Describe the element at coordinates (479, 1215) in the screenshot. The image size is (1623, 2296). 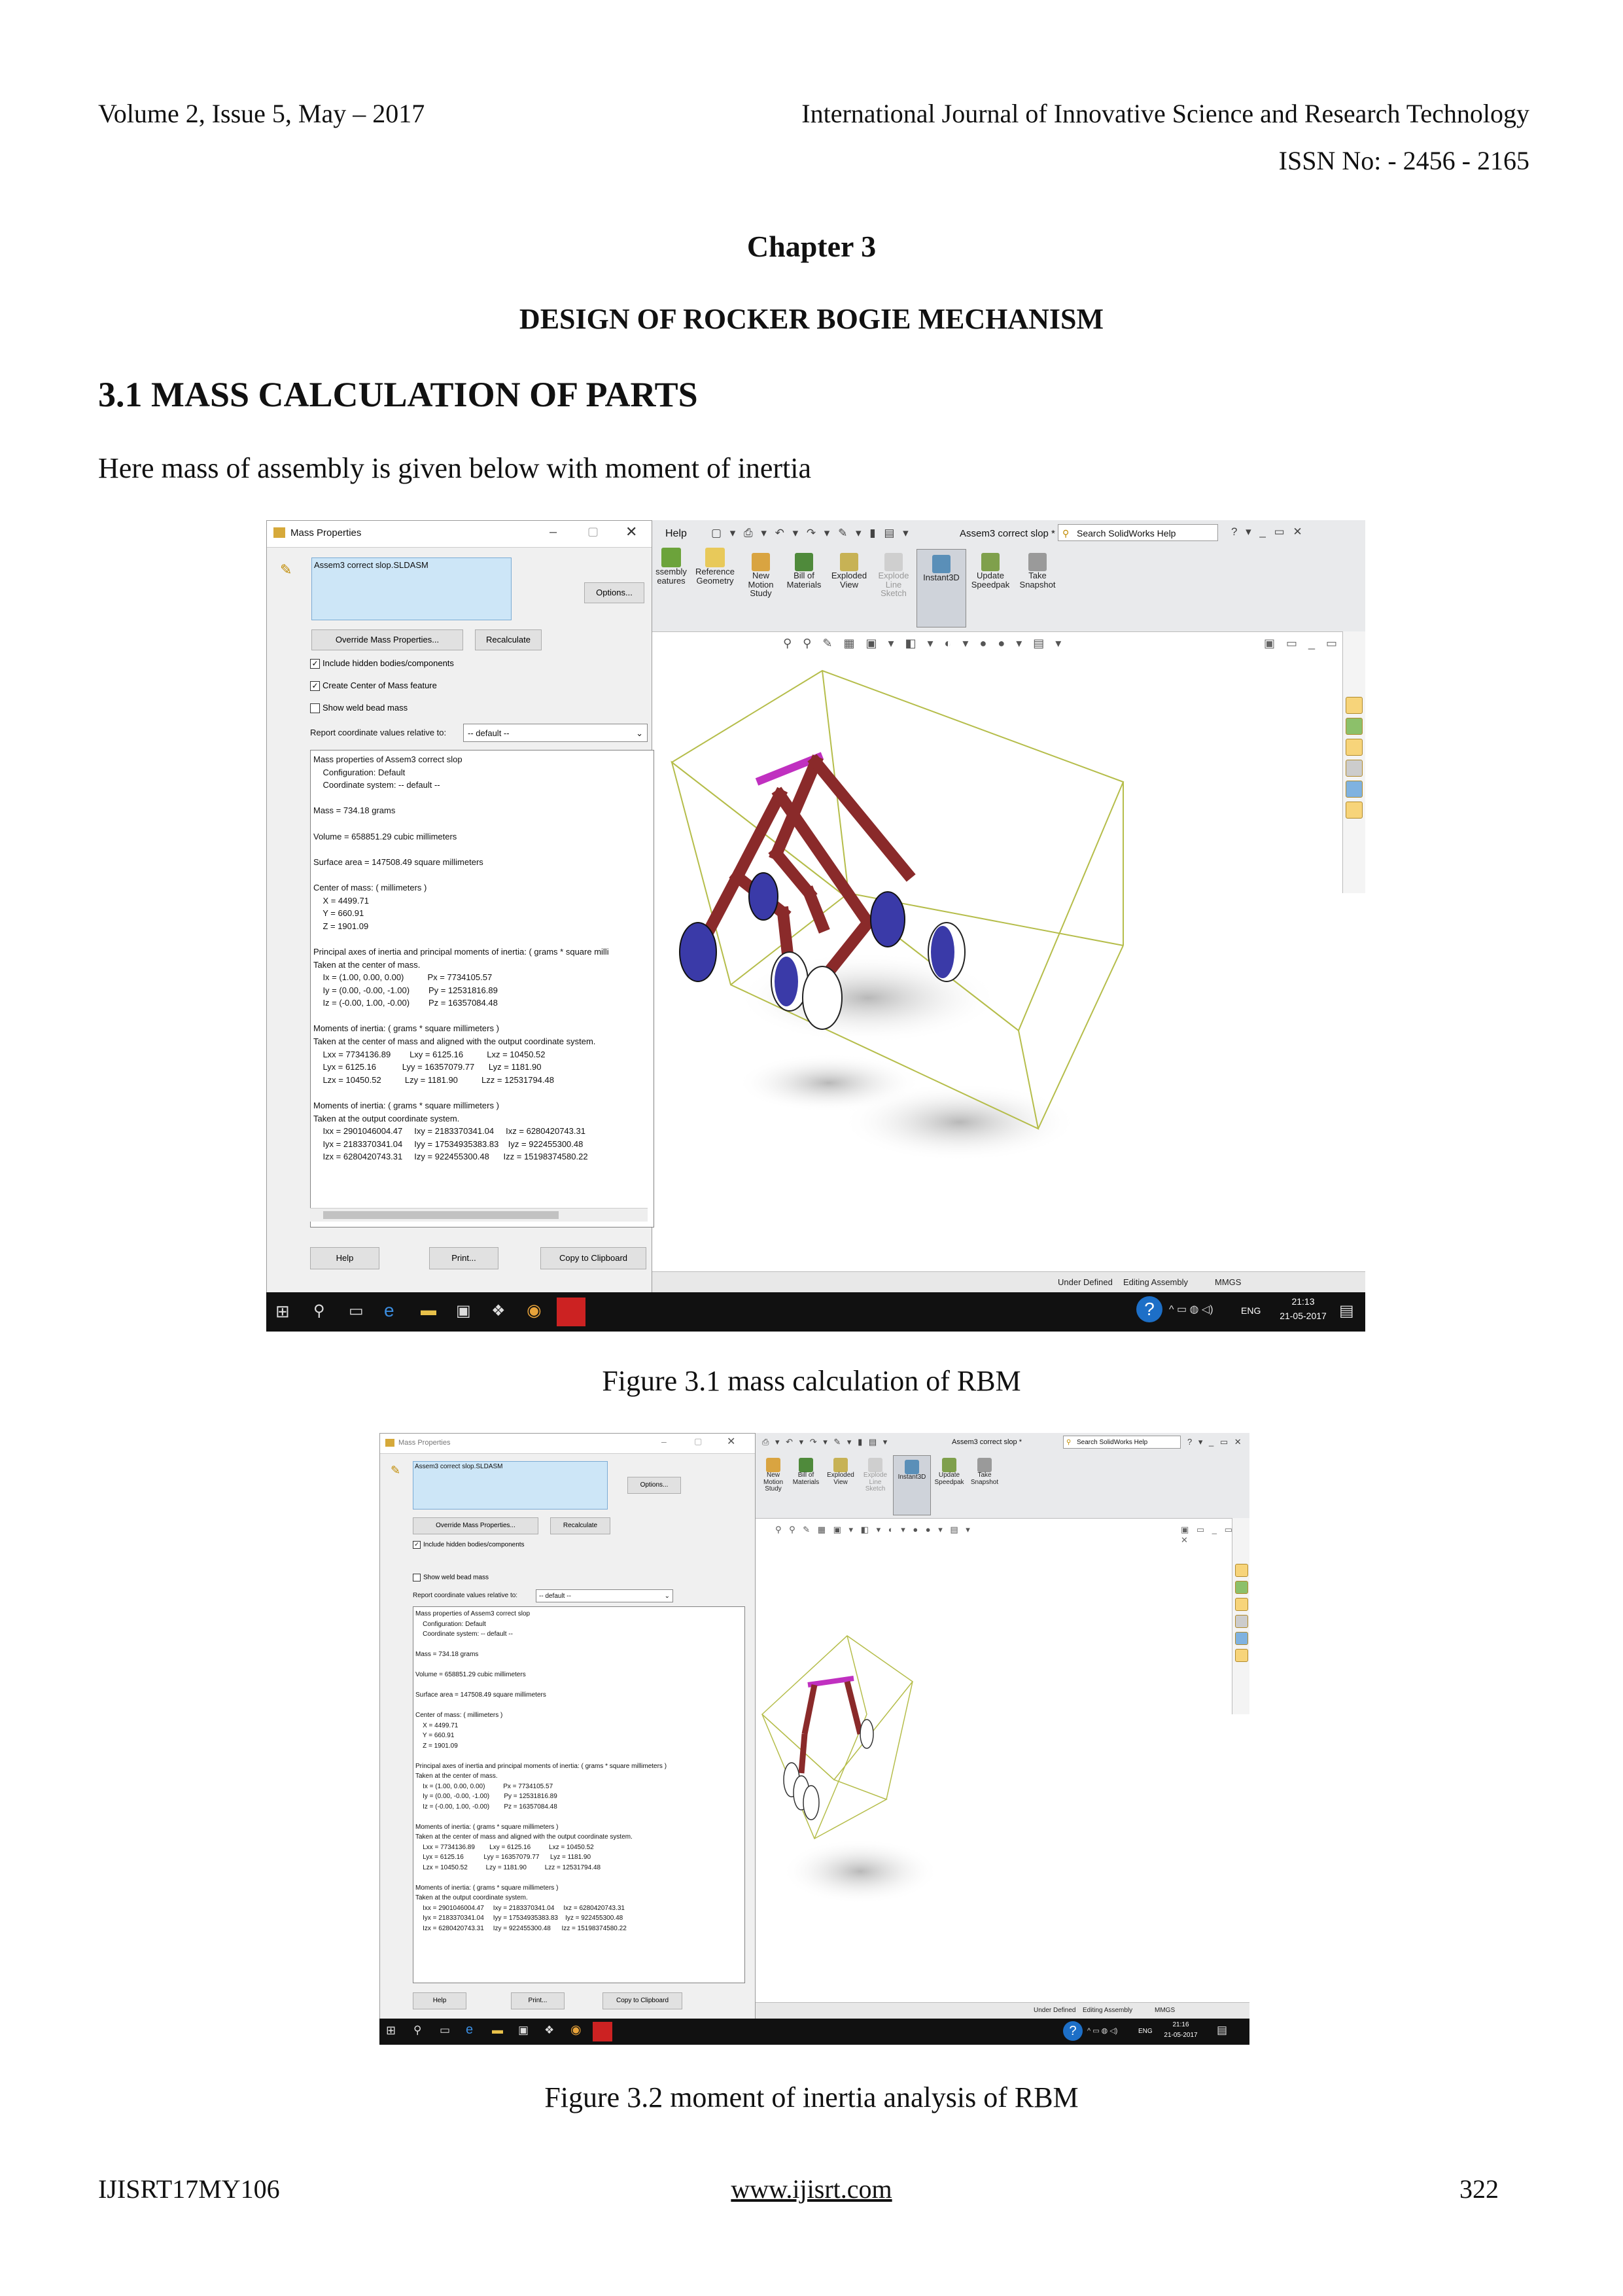
I see `horizontal-scrollbar` at that location.